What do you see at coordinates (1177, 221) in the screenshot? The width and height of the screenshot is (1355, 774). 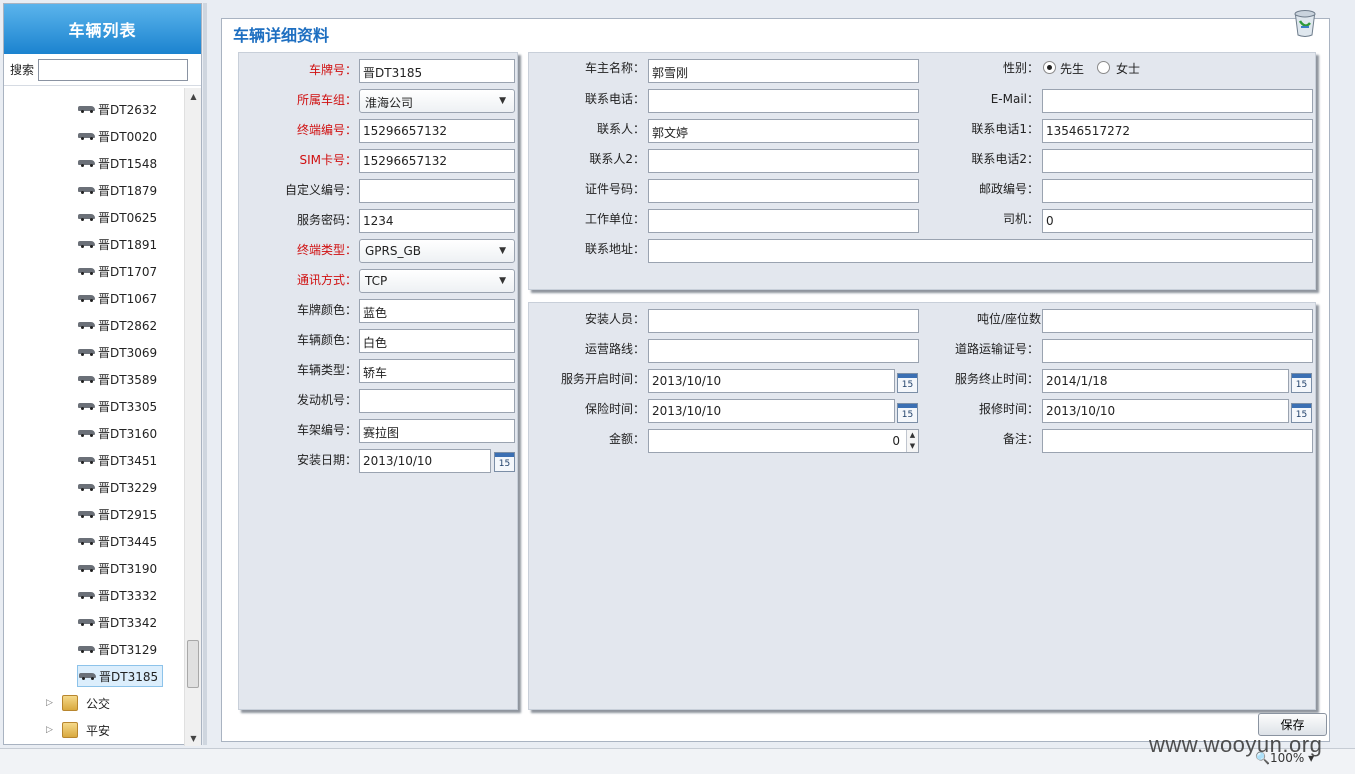 I see `driver-field: 0` at bounding box center [1177, 221].